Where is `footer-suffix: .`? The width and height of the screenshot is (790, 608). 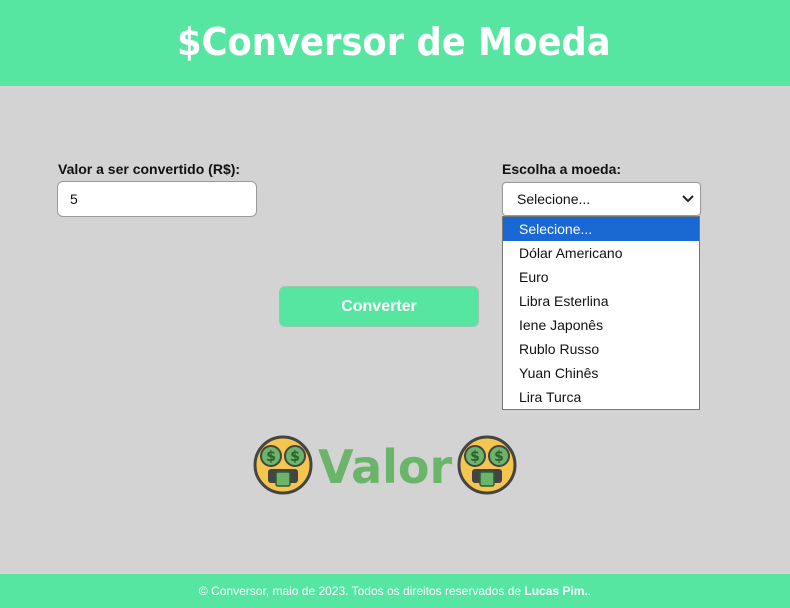
footer-suffix: . is located at coordinates (589, 591).